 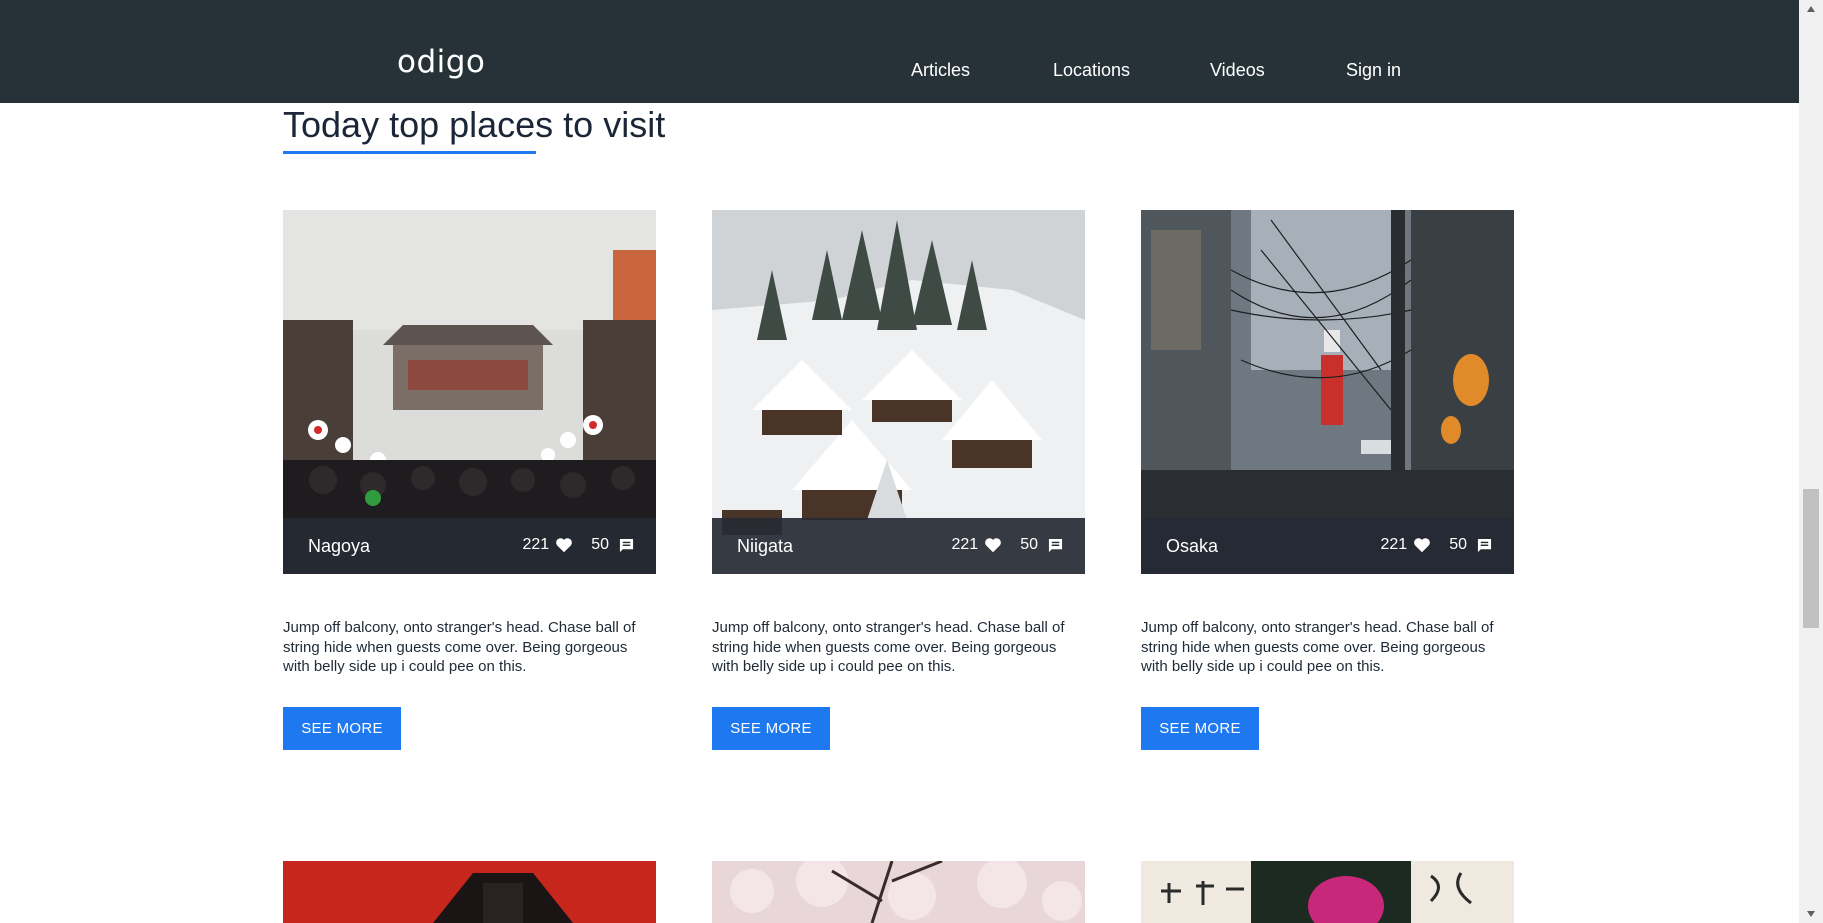 What do you see at coordinates (1091, 70) in the screenshot?
I see `nav-locations: Locations` at bounding box center [1091, 70].